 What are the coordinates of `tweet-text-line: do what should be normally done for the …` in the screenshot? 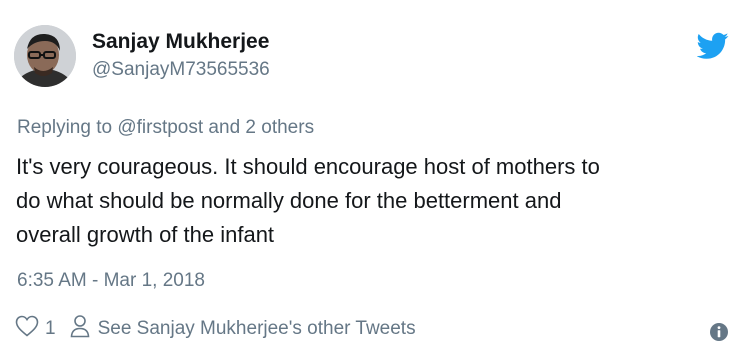 It's located at (289, 200).